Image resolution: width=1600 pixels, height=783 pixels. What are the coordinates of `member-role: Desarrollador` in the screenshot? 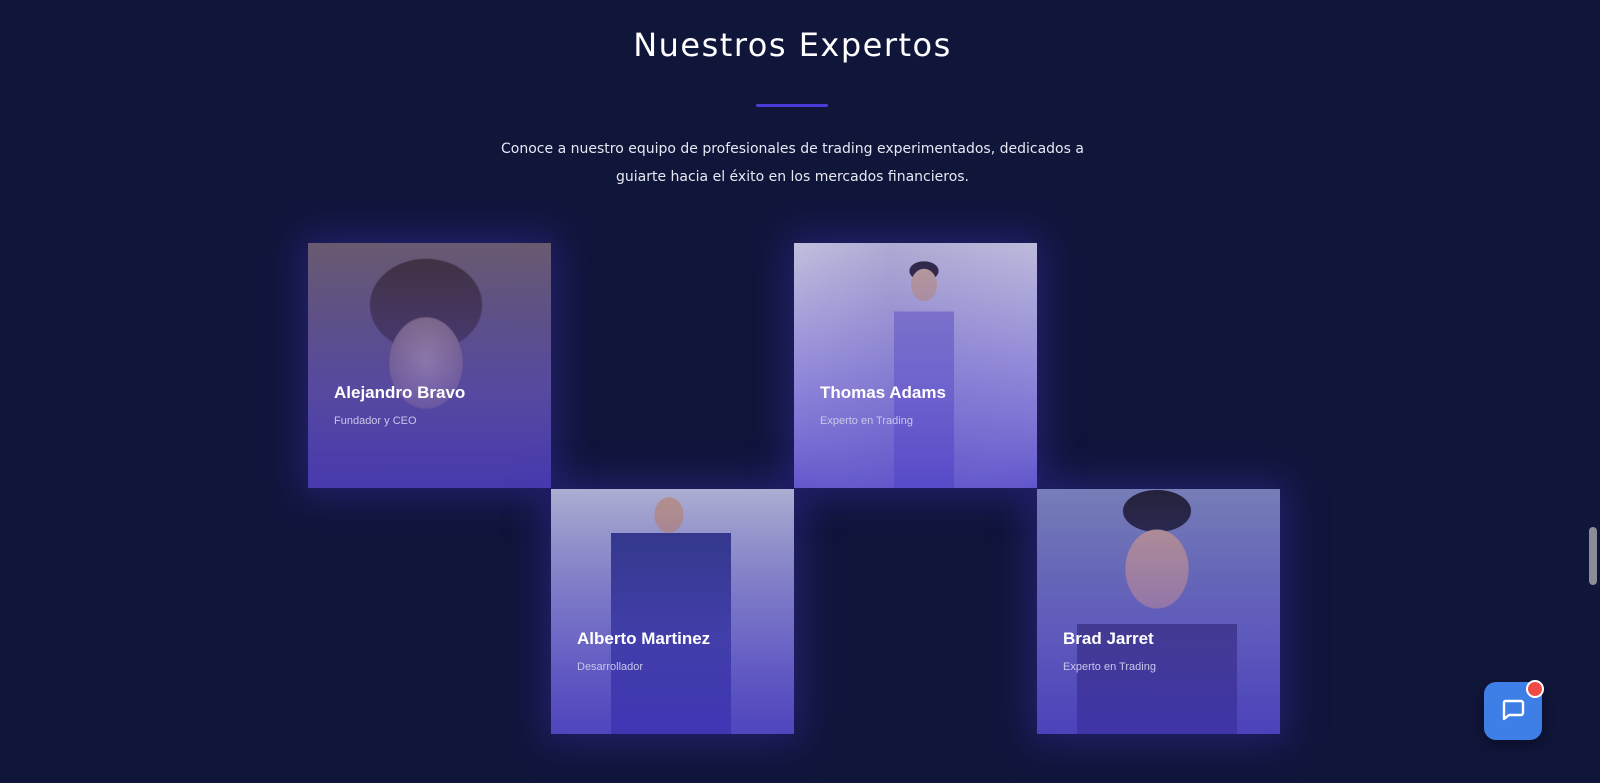 It's located at (610, 667).